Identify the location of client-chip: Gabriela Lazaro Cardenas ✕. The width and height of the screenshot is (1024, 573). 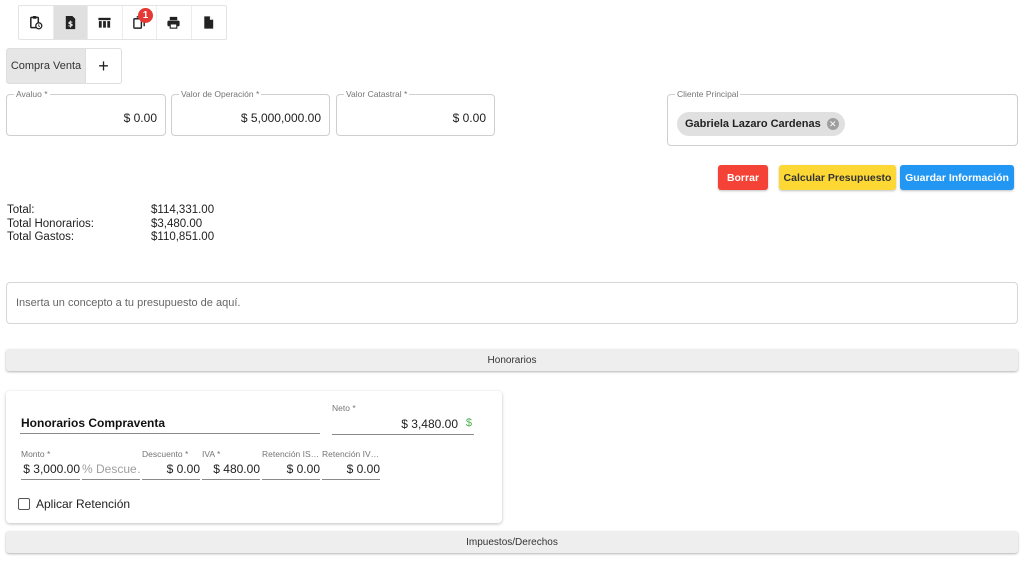
(761, 124).